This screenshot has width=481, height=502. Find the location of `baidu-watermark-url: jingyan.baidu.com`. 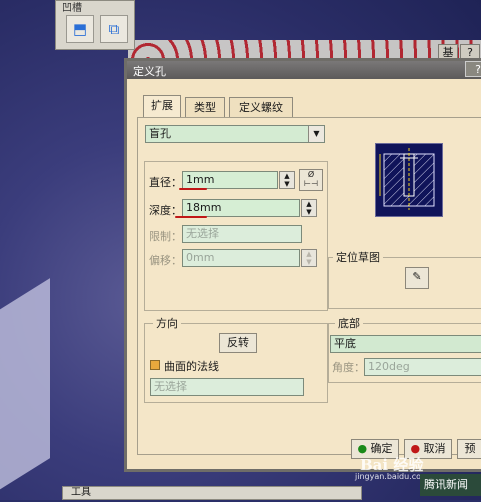

baidu-watermark-url: jingyan.baidu.com is located at coordinates (392, 476).